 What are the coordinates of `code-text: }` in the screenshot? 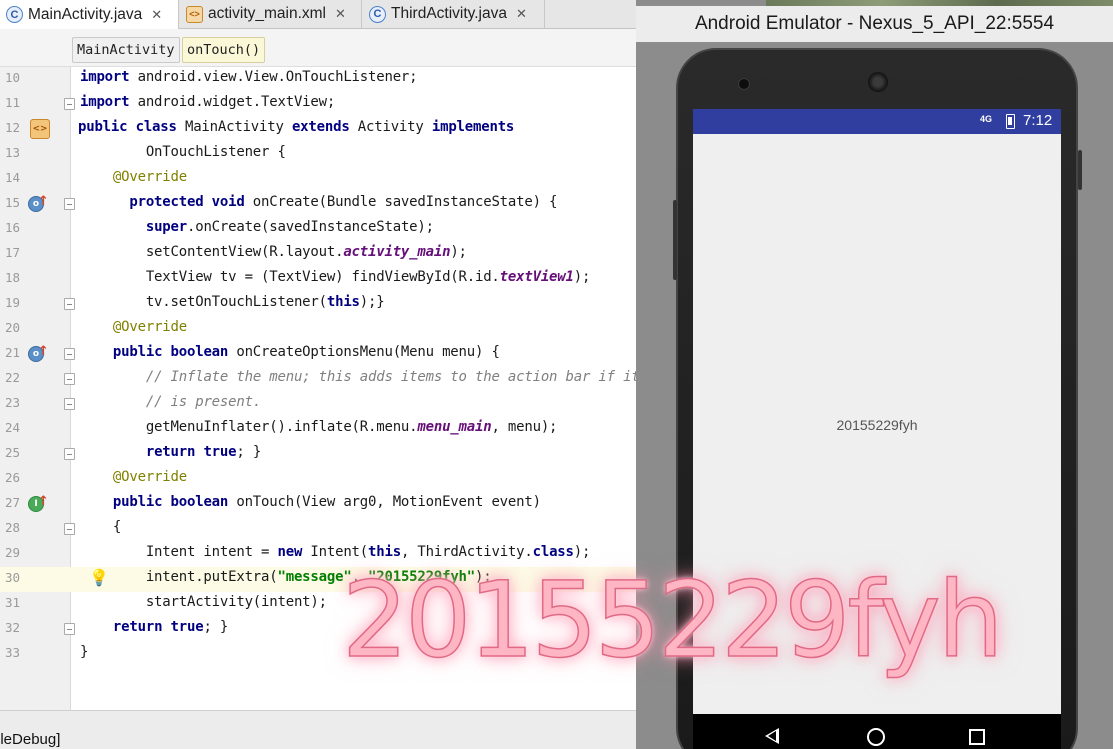 It's located at (84, 652).